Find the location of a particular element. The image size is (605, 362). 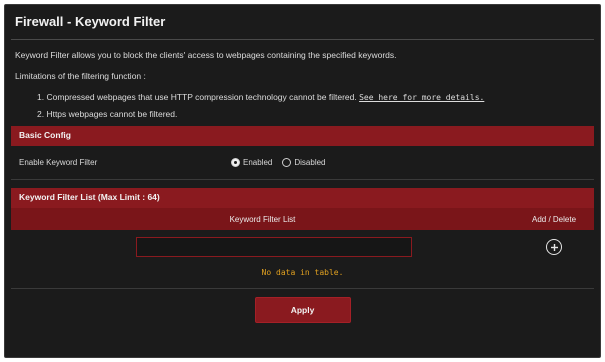

enable-radio-group: Enabled Disabled is located at coordinates (278, 162).